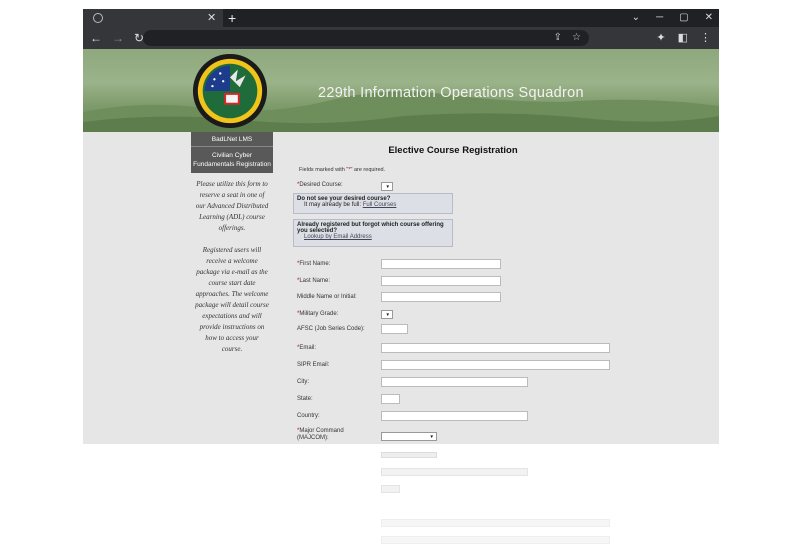 The image size is (800, 560). Describe the element at coordinates (709, 18) in the screenshot. I see `close-window-button: ✕` at that location.